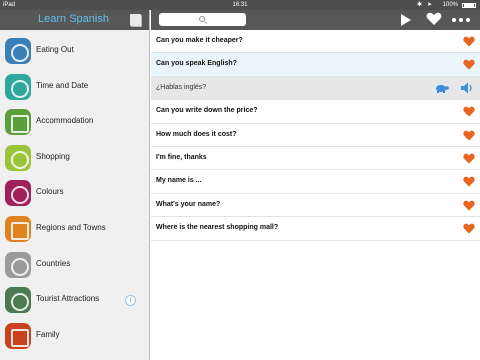 The width and height of the screenshot is (480, 360). Describe the element at coordinates (18, 335) in the screenshot. I see `family-photo-icon` at that location.